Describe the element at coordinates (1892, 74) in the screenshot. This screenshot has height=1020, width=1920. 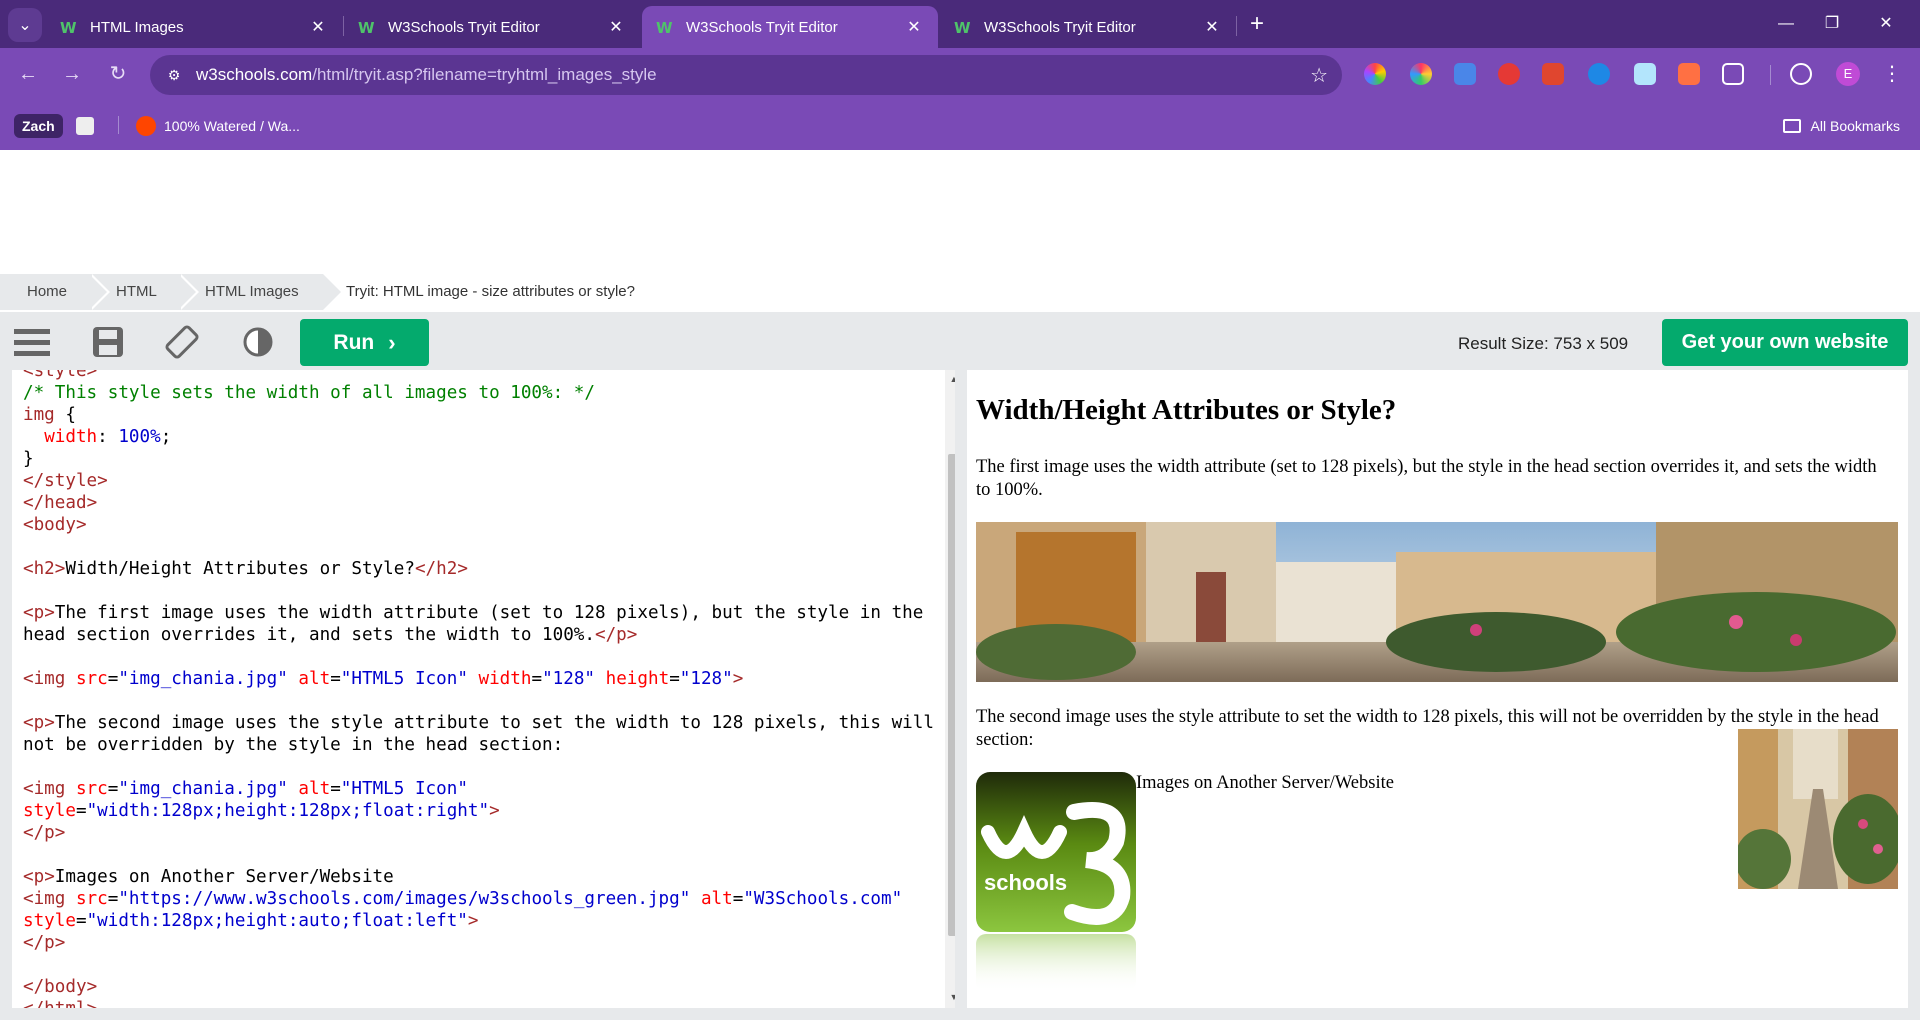
I see `more-menu-icon: ⋮` at that location.